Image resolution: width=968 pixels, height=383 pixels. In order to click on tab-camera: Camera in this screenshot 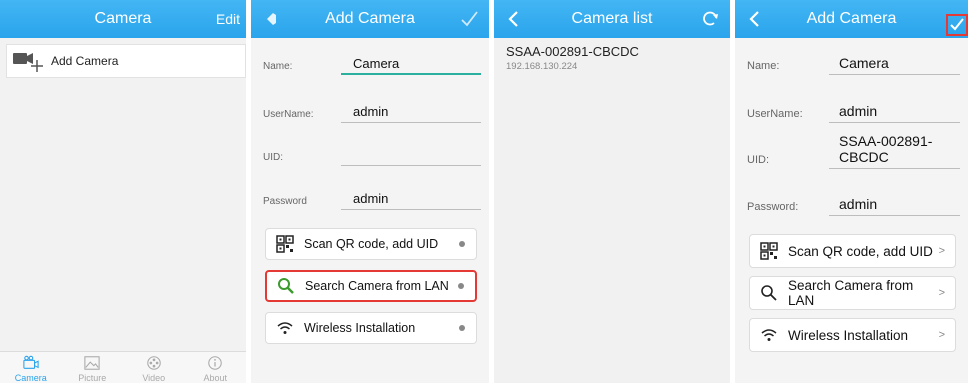, I will do `click(31, 367)`.